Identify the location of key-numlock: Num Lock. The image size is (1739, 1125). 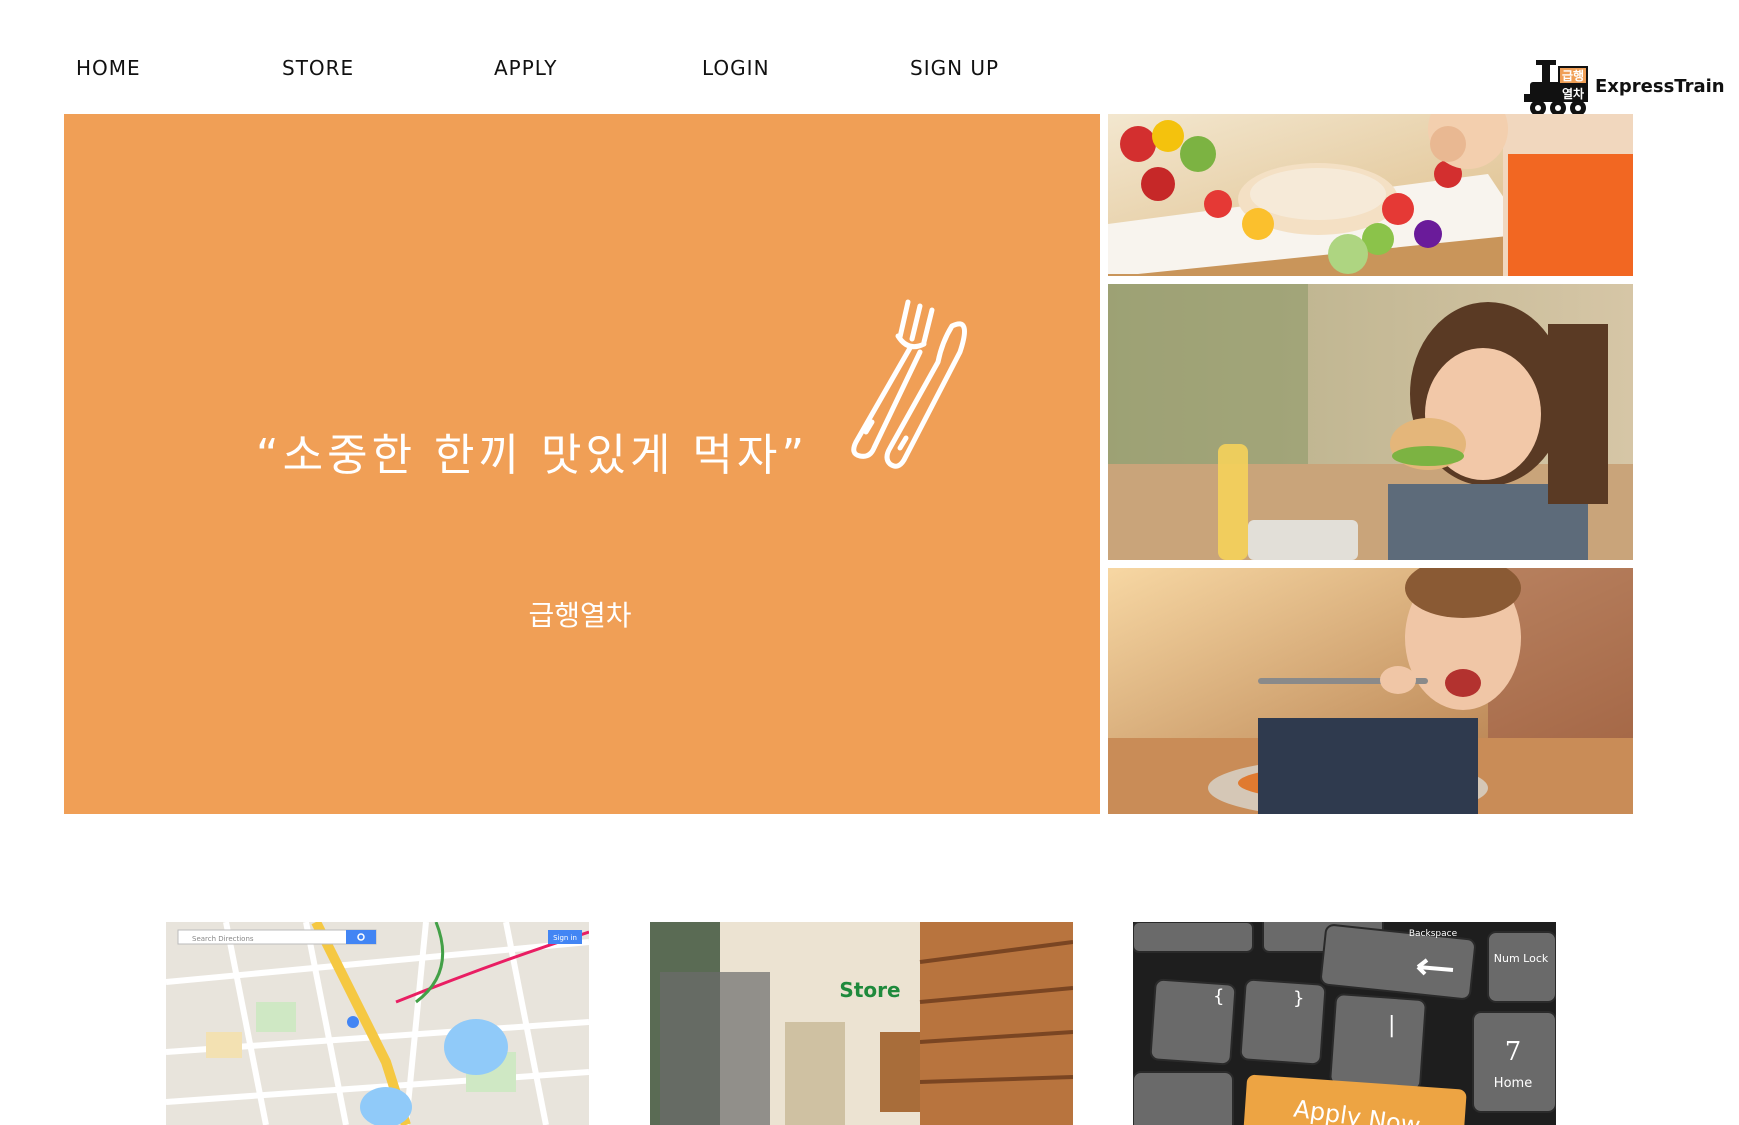
(1521, 958).